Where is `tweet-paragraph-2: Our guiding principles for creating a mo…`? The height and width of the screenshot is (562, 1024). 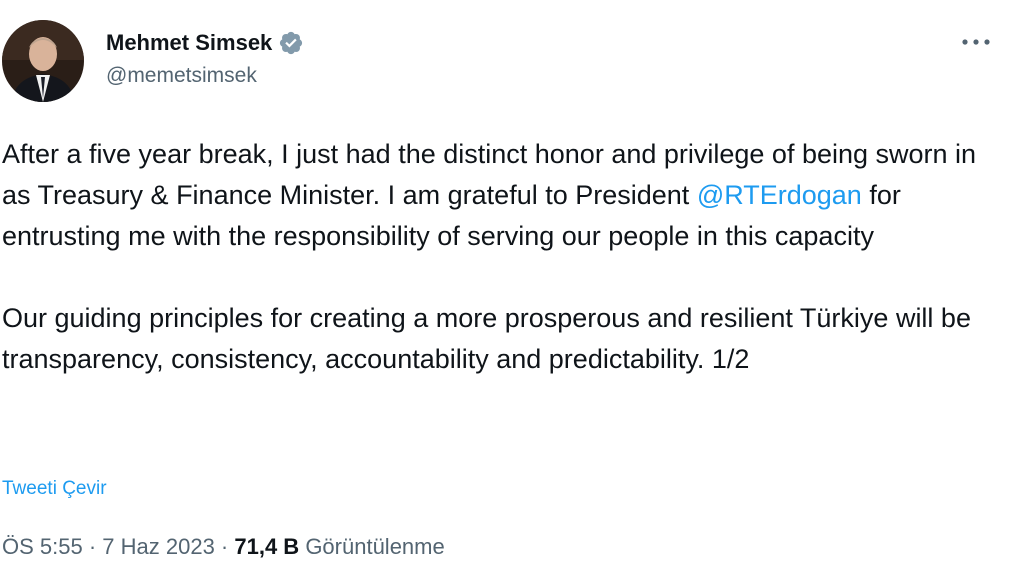
tweet-paragraph-2: Our guiding principles for creating a mo… is located at coordinates (486, 338).